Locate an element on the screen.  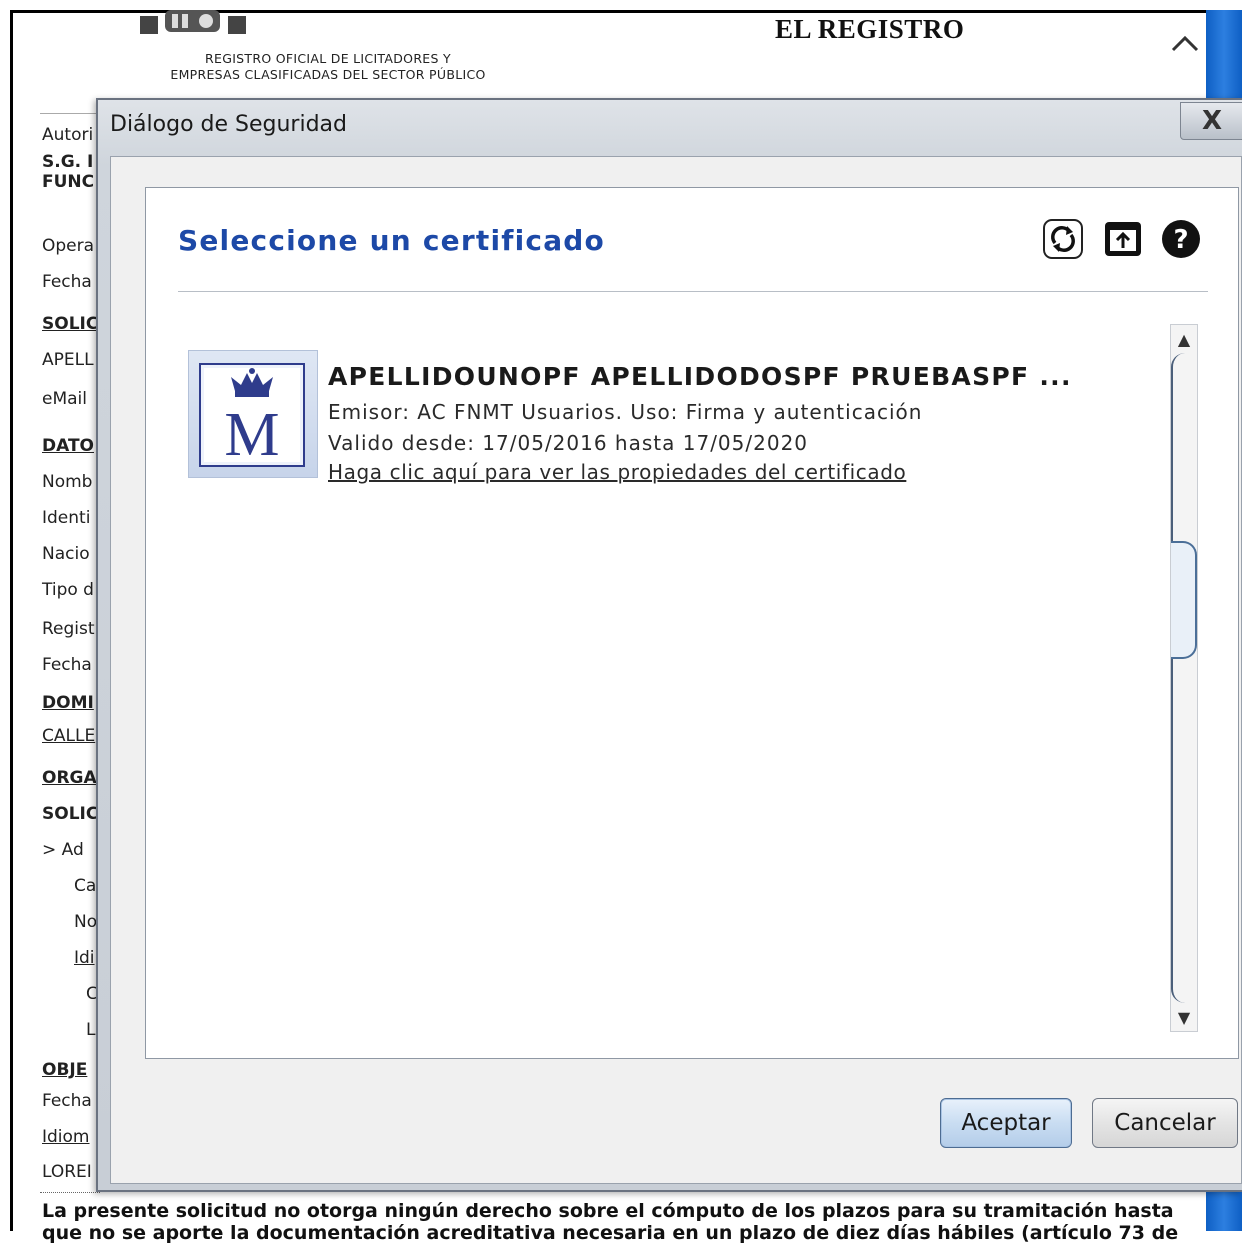
form-label: eMail is located at coordinates (64, 399).